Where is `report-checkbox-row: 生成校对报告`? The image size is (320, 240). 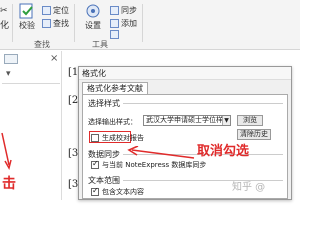 report-checkbox-row: 生成校对报告 is located at coordinates (117, 137).